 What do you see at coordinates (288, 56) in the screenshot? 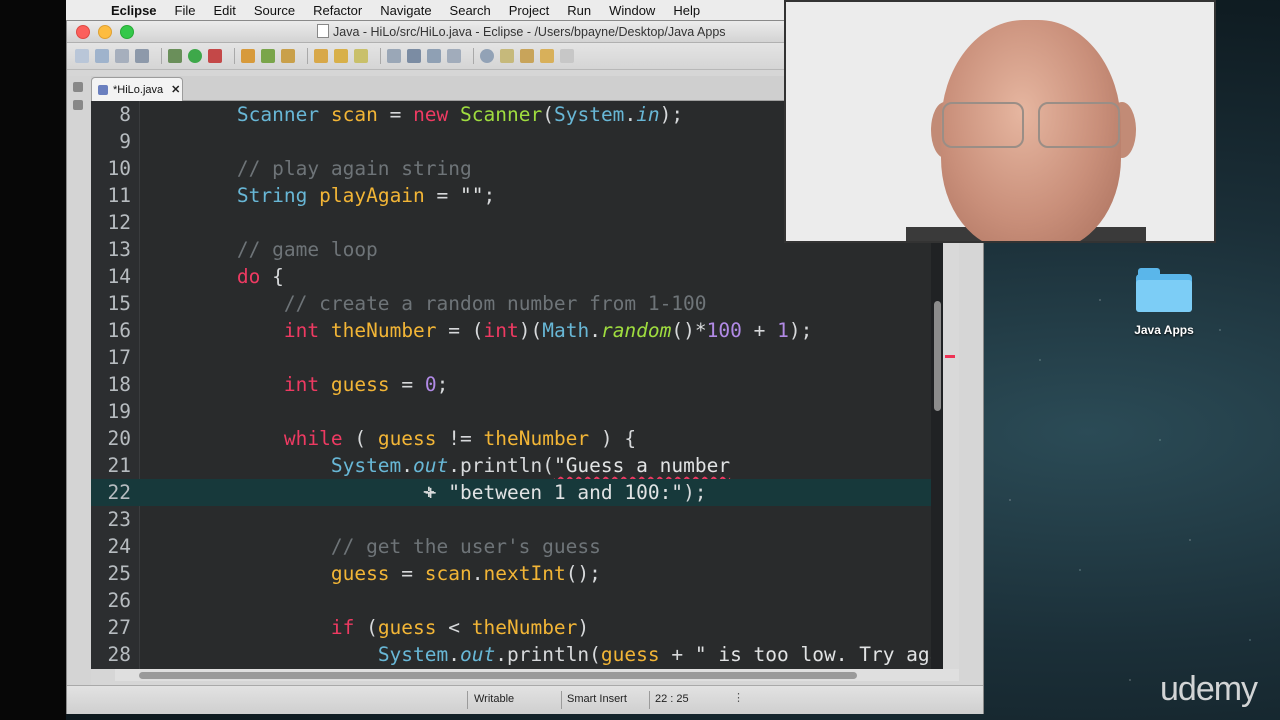
I see `new-class-icon` at bounding box center [288, 56].